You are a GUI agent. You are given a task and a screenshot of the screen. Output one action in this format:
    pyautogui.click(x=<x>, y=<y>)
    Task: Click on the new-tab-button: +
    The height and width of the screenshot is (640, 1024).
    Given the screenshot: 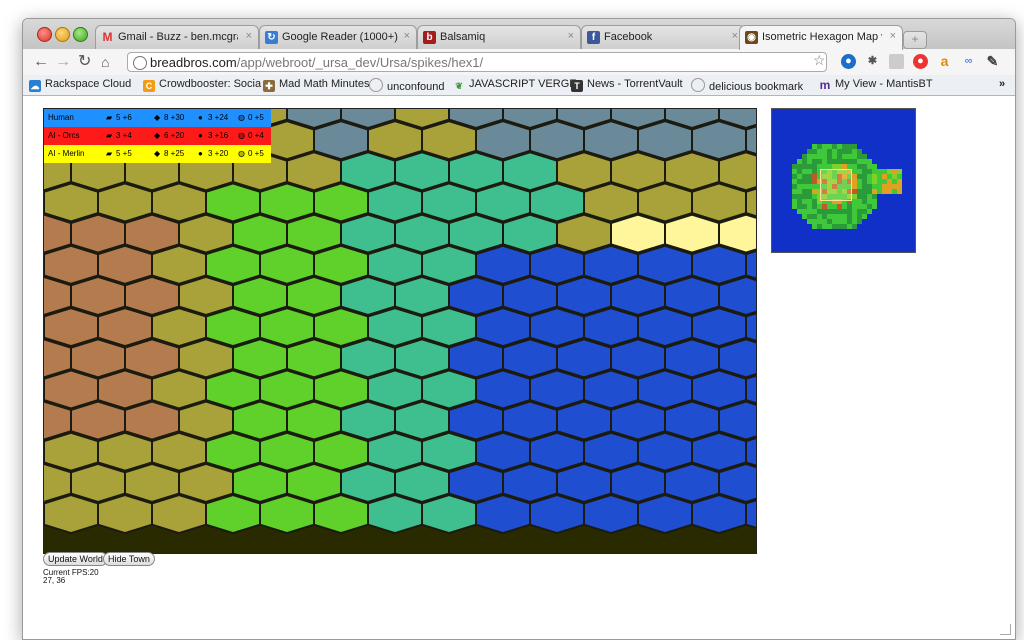 What is the action you would take?
    pyautogui.click(x=915, y=40)
    